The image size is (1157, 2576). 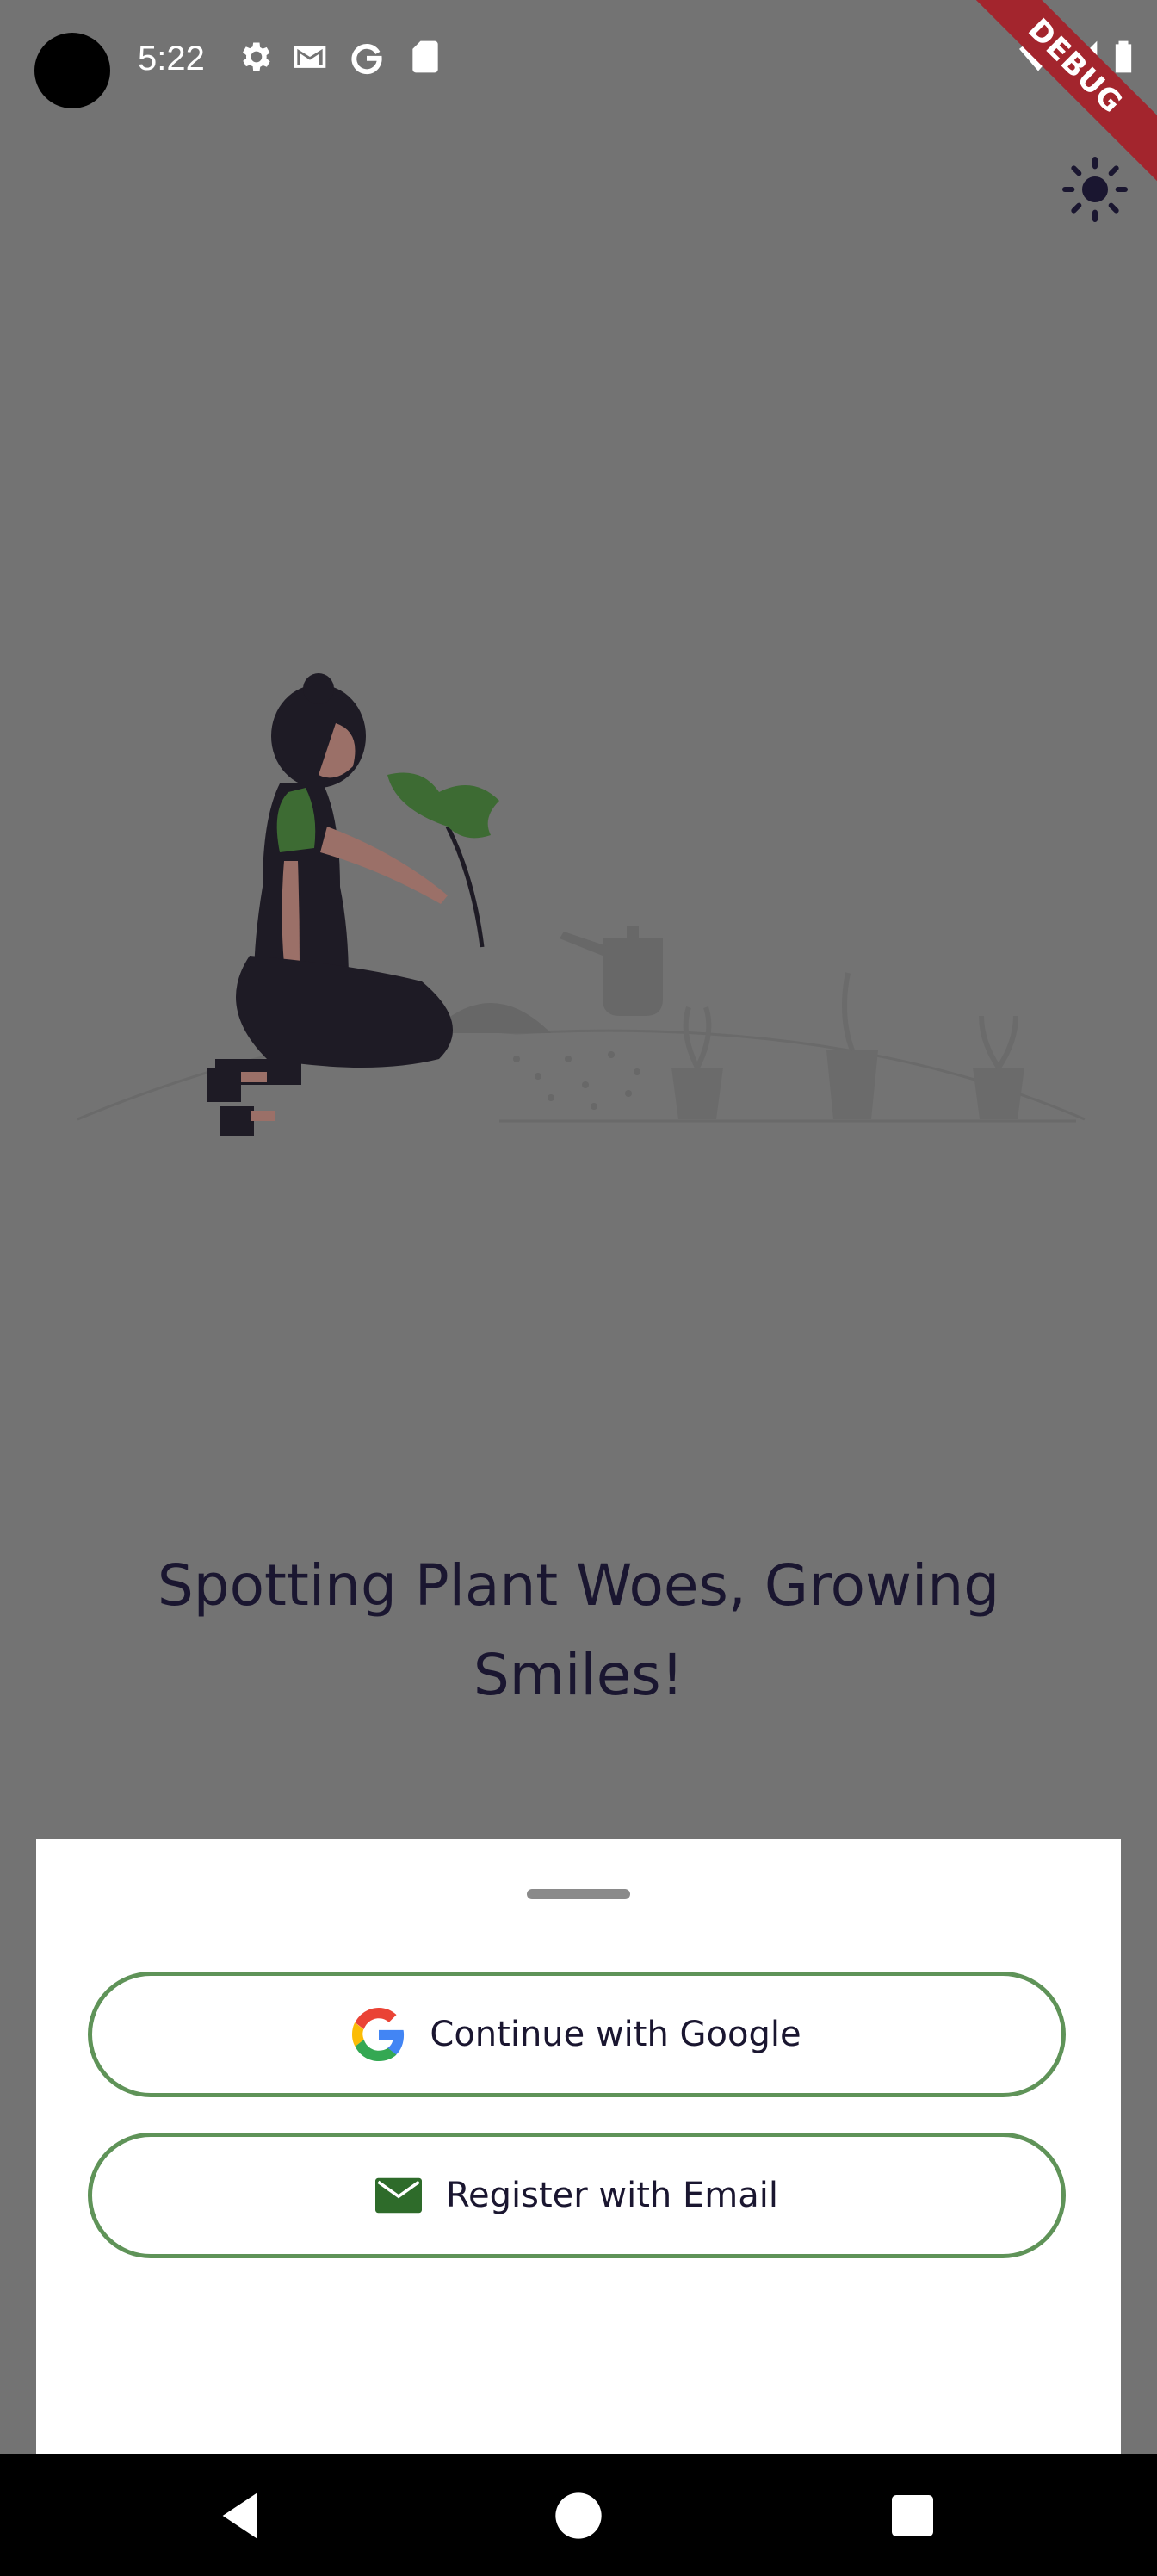 I want to click on camera-cutout, so click(x=72, y=70).